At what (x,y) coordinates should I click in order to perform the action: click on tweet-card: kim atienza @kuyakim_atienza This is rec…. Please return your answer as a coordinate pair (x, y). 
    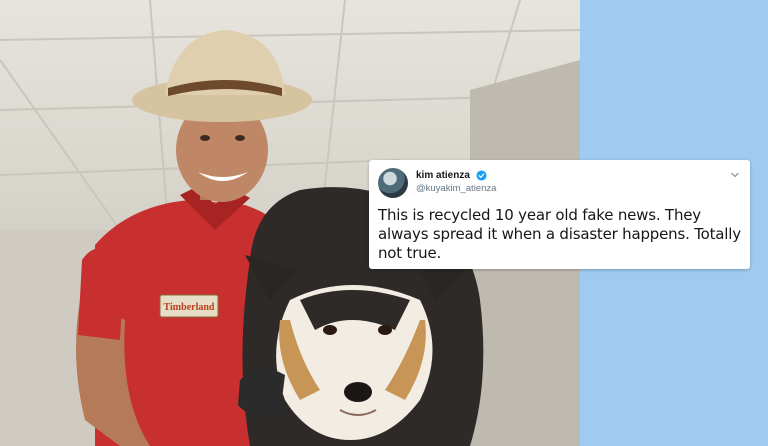
    Looking at the image, I should click on (559, 214).